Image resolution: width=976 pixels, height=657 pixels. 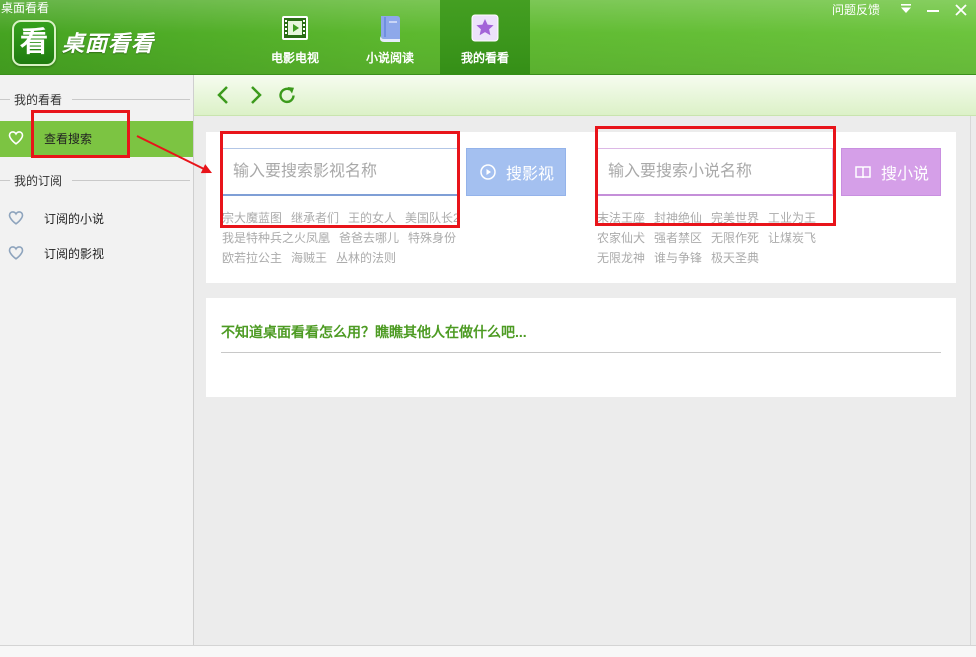 What do you see at coordinates (74, 219) in the screenshot?
I see `sidebar-item-label: 订阅的小说` at bounding box center [74, 219].